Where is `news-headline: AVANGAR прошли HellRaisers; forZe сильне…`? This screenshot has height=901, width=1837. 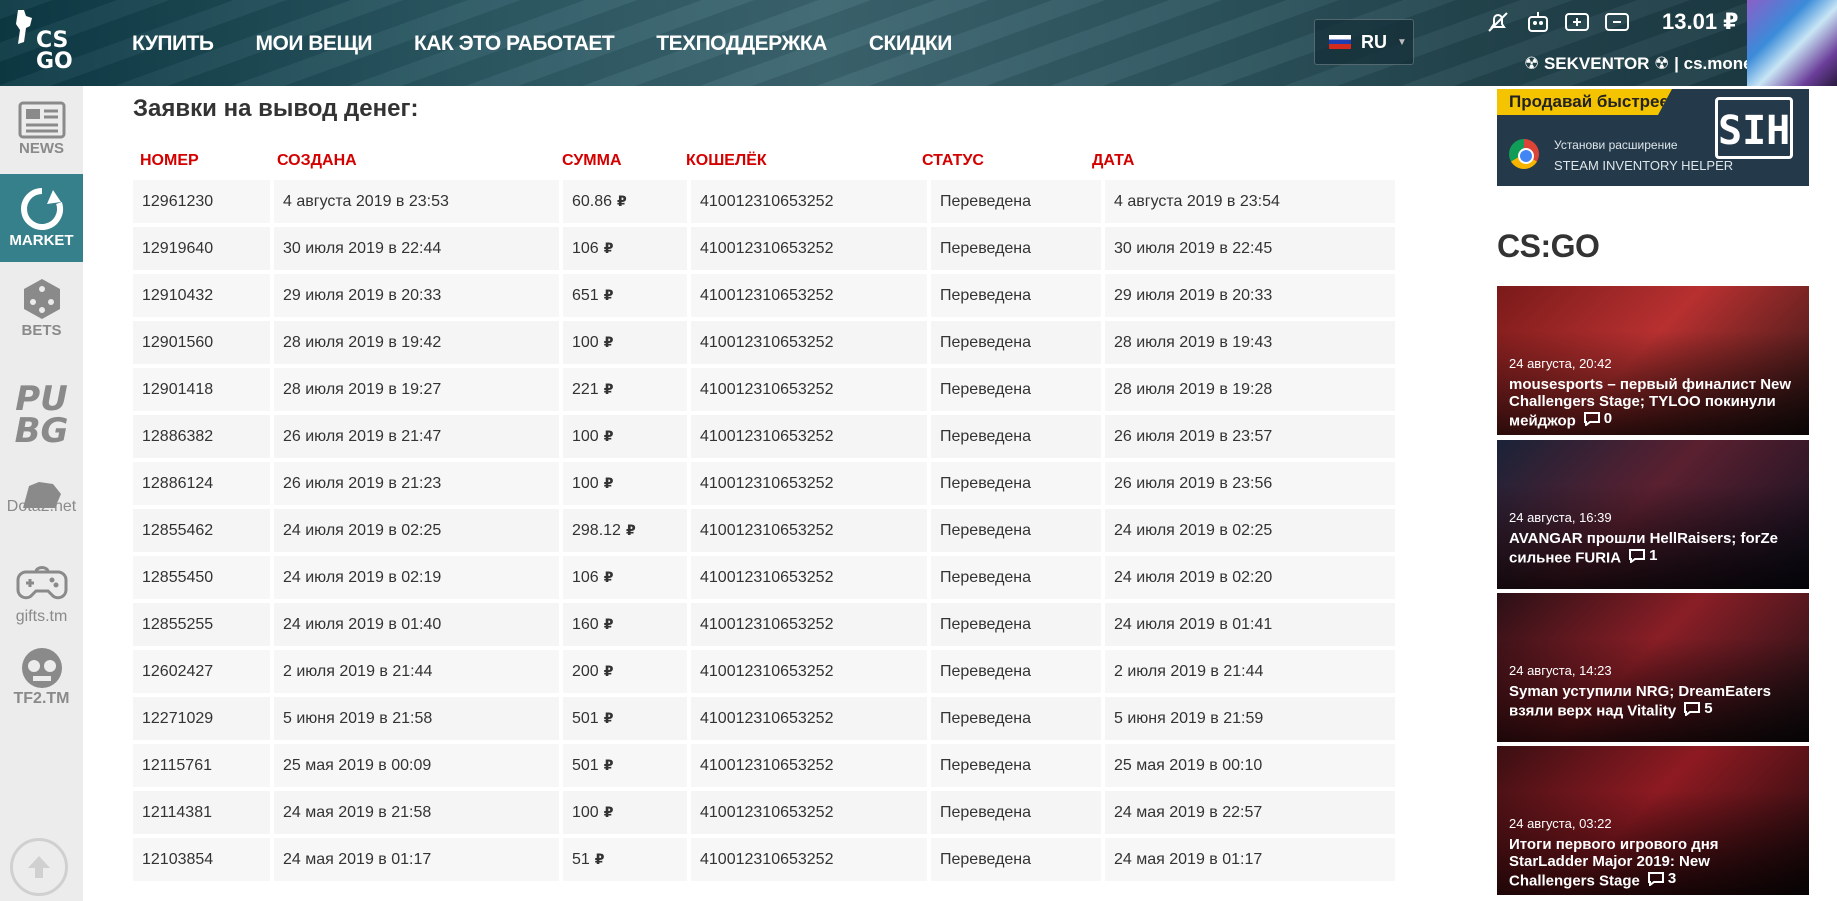
news-headline: AVANGAR прошли HellRaisers; forZe сильне… is located at coordinates (1654, 548).